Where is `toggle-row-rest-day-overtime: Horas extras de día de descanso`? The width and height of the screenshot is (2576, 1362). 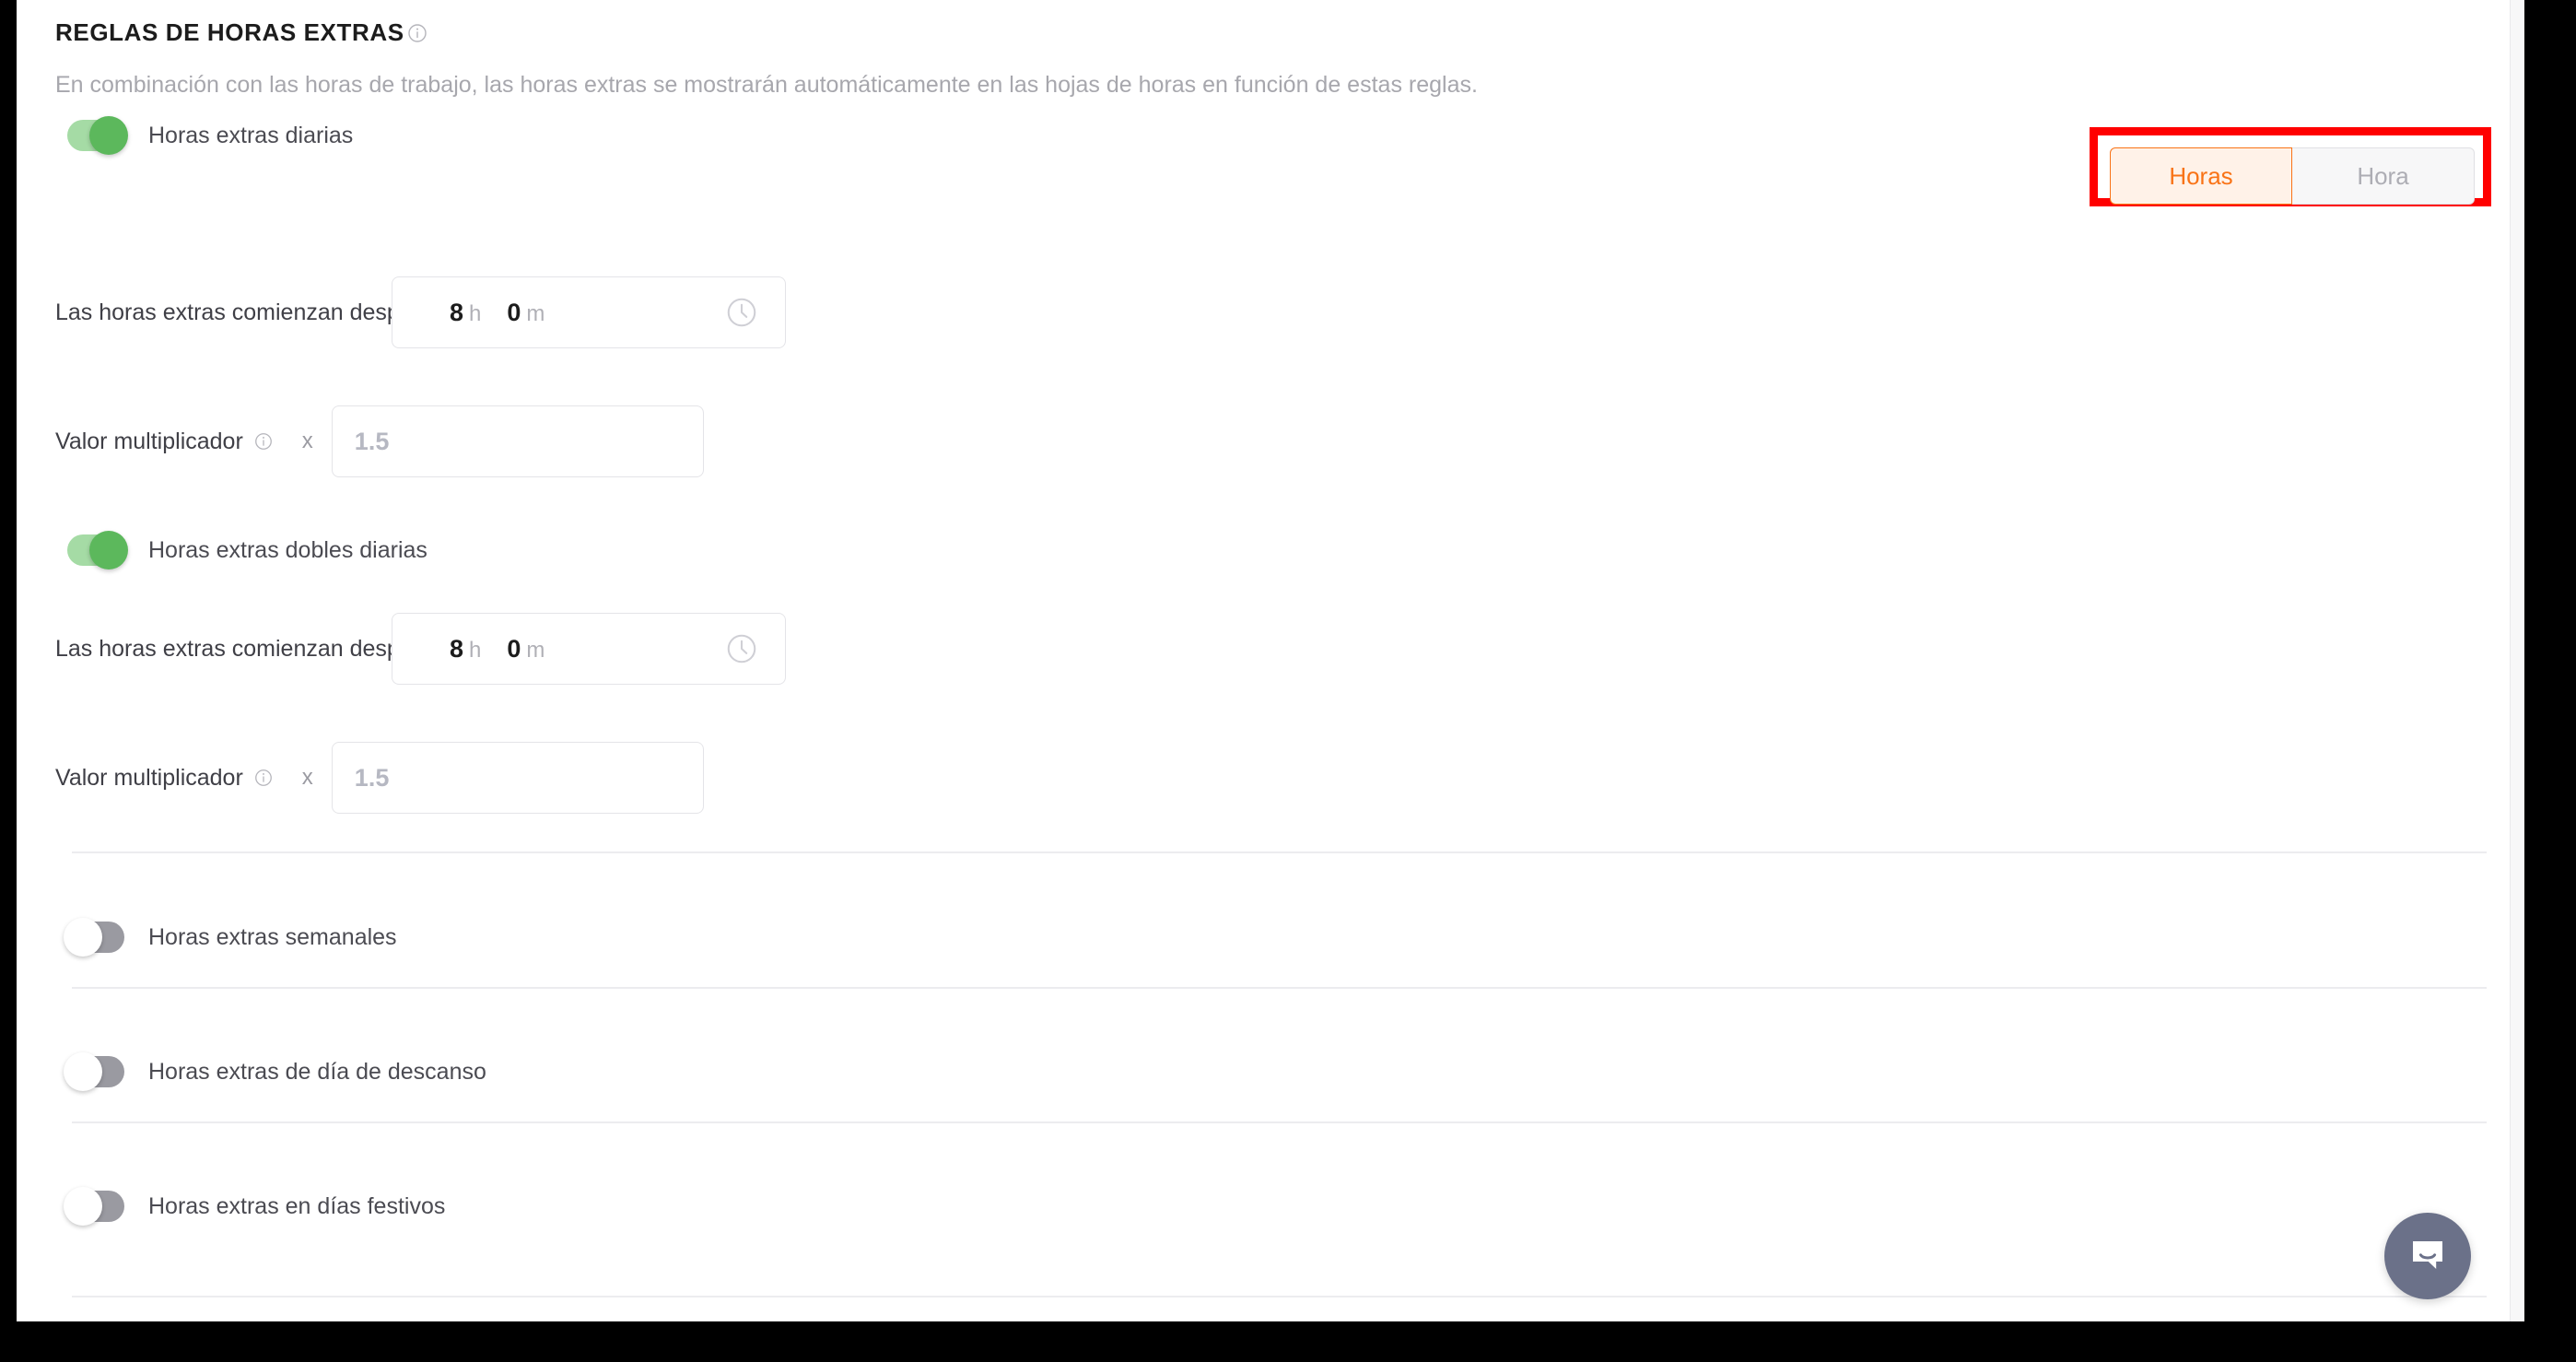 toggle-row-rest-day-overtime: Horas extras de día de descanso is located at coordinates (275, 1071).